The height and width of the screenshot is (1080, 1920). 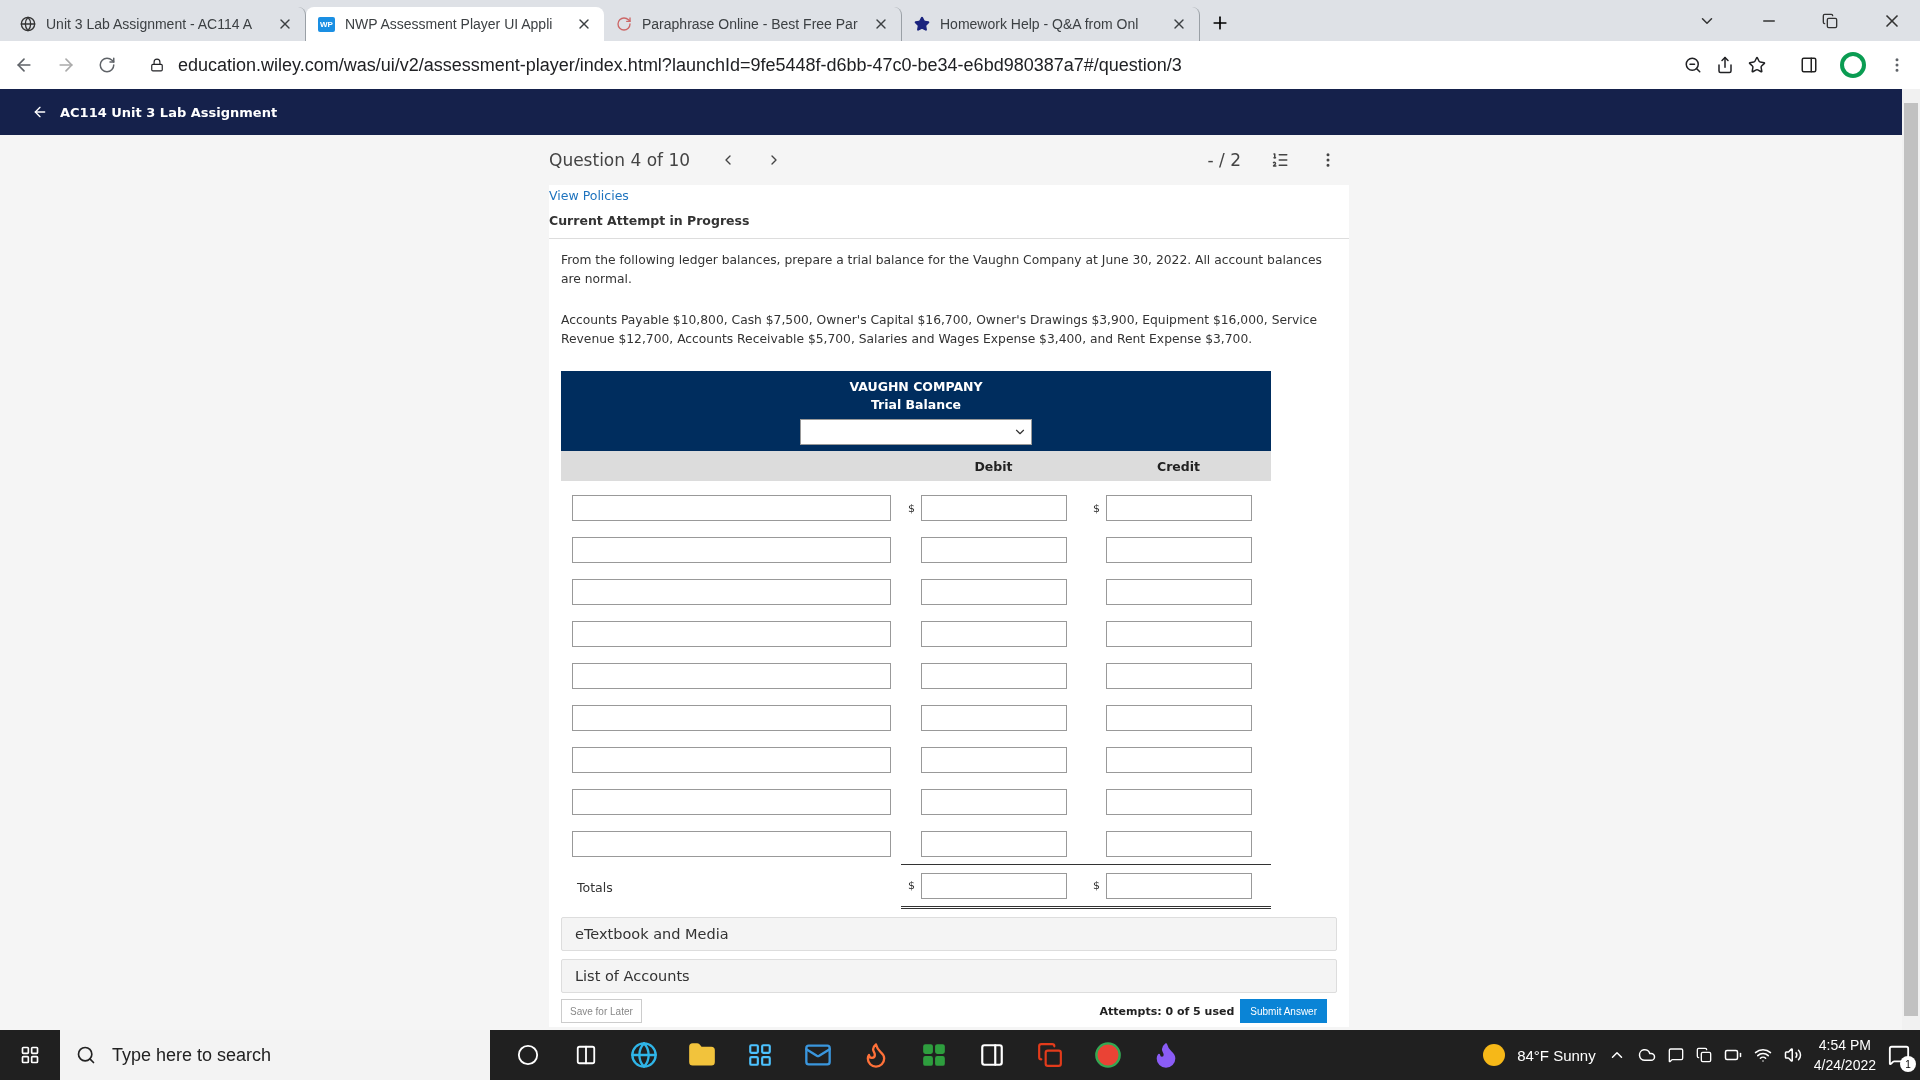 What do you see at coordinates (594, 887) in the screenshot?
I see `totals-label: Totals` at bounding box center [594, 887].